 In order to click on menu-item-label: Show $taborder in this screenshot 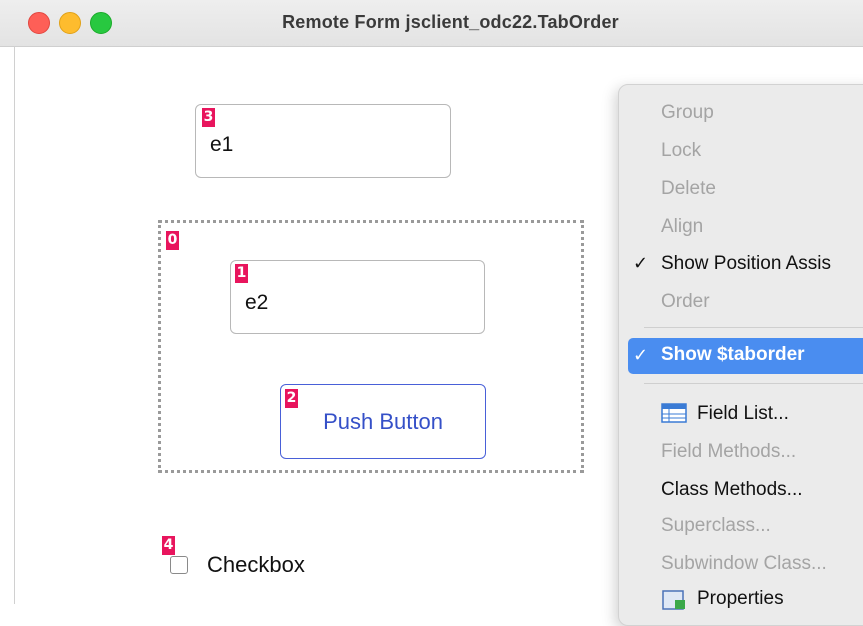, I will do `click(733, 354)`.